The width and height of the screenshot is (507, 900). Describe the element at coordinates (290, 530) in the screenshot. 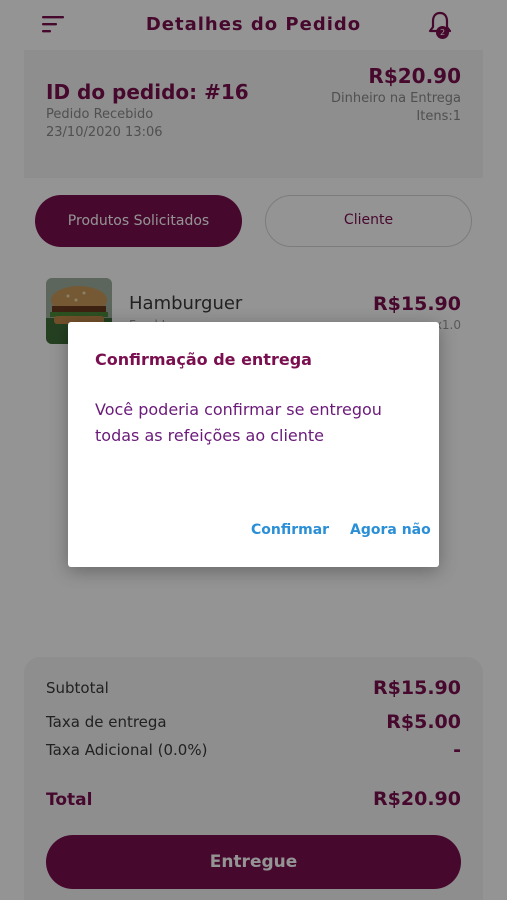

I see `confirm-button: Confirmar` at that location.